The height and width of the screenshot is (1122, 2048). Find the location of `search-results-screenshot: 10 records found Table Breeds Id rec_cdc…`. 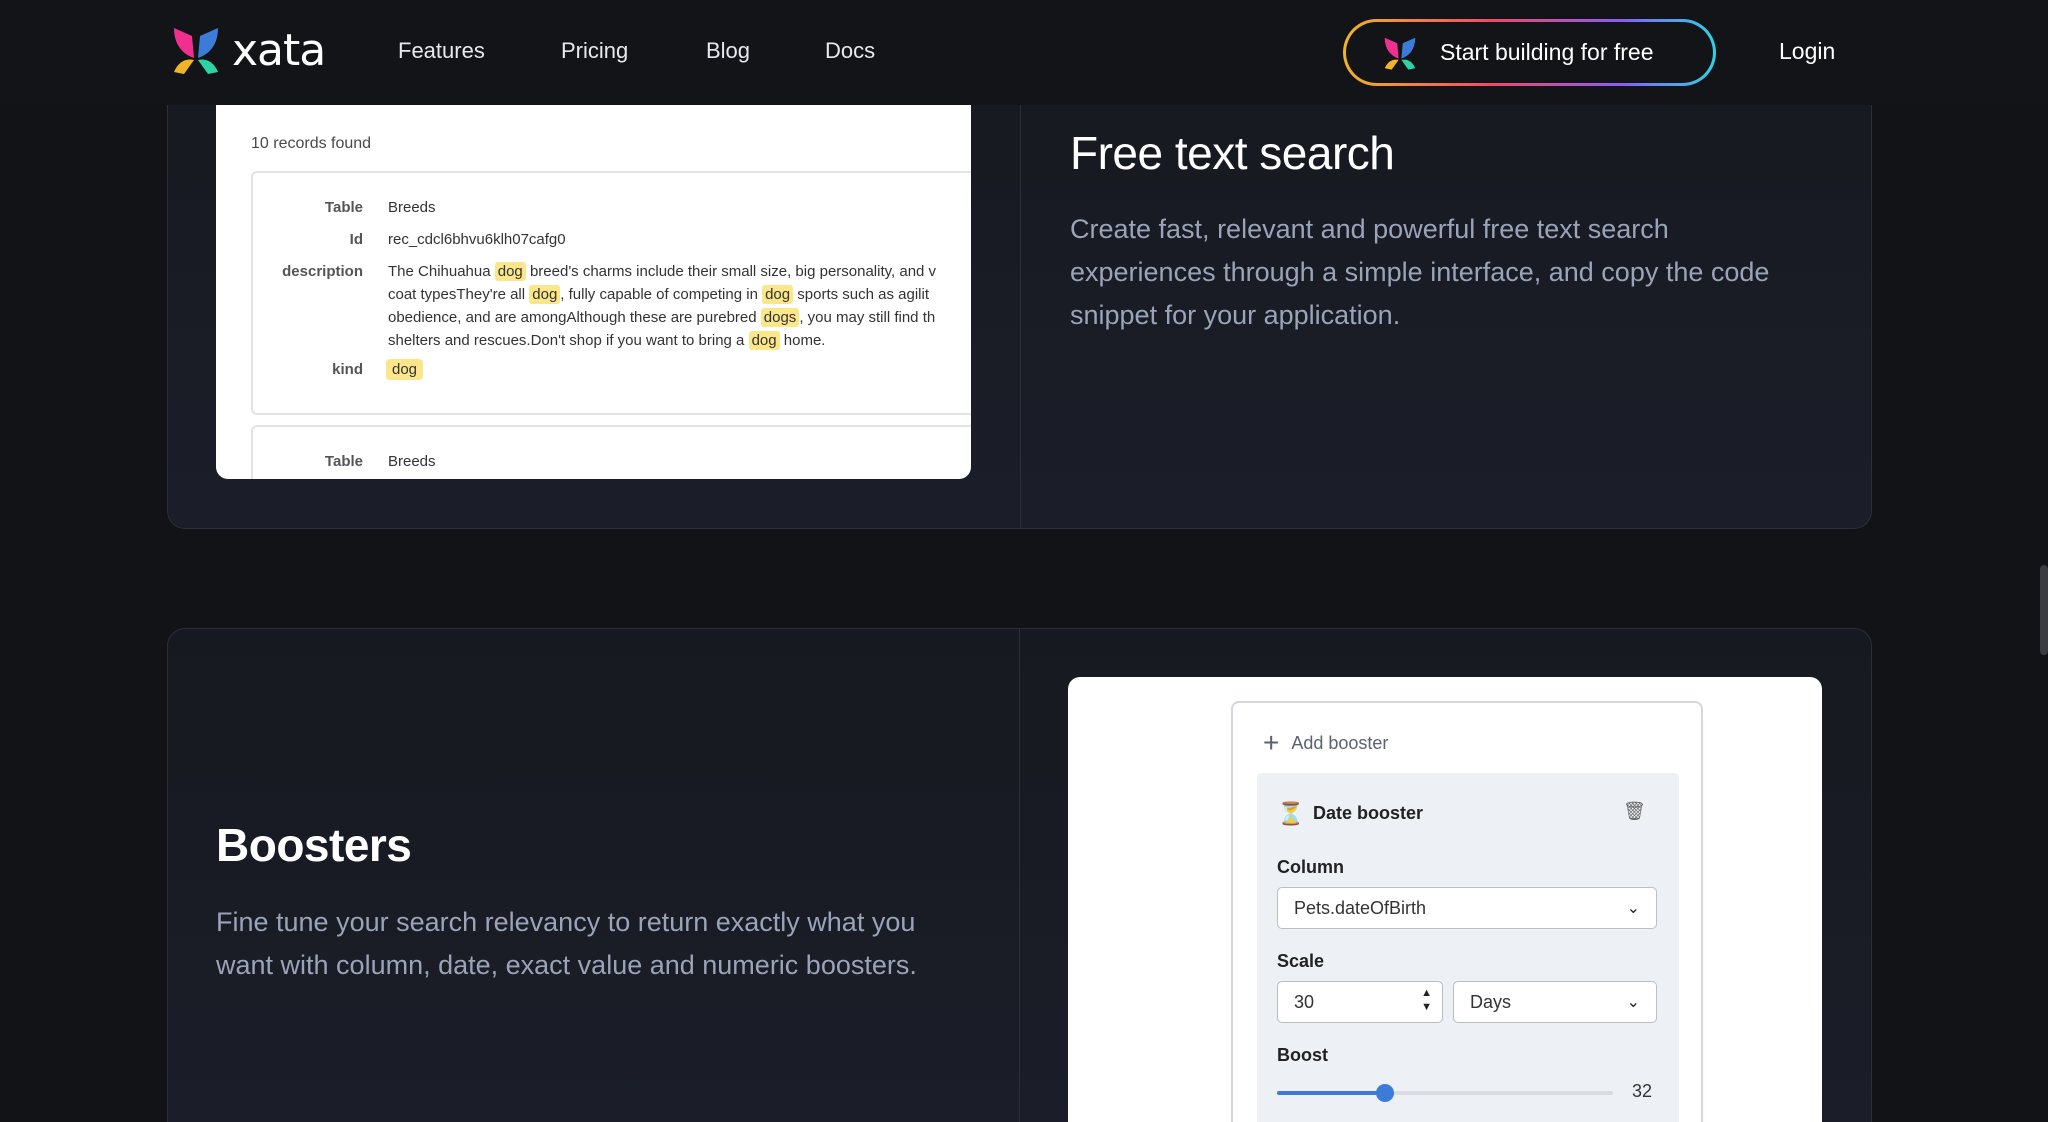

search-results-screenshot: 10 records found Table Breeds Id rec_cdc… is located at coordinates (593, 292).